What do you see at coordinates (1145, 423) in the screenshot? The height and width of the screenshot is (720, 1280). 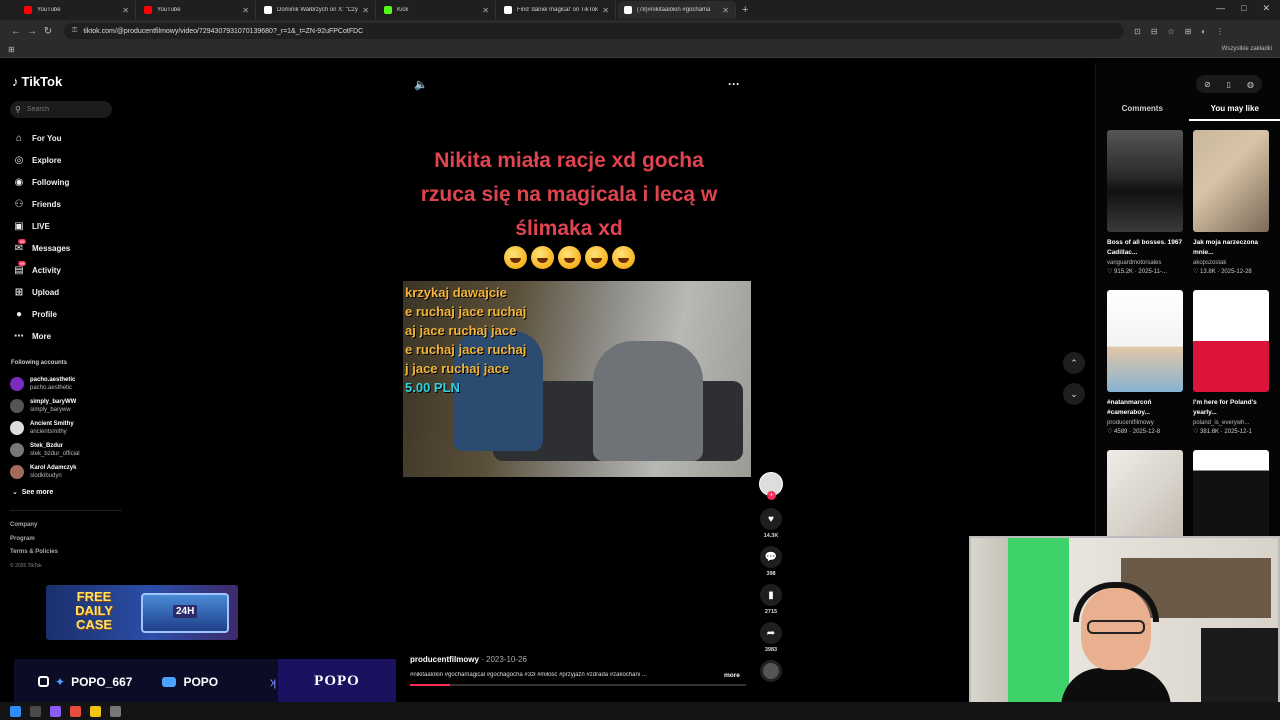 I see `video-author: producentfilmowy` at bounding box center [1145, 423].